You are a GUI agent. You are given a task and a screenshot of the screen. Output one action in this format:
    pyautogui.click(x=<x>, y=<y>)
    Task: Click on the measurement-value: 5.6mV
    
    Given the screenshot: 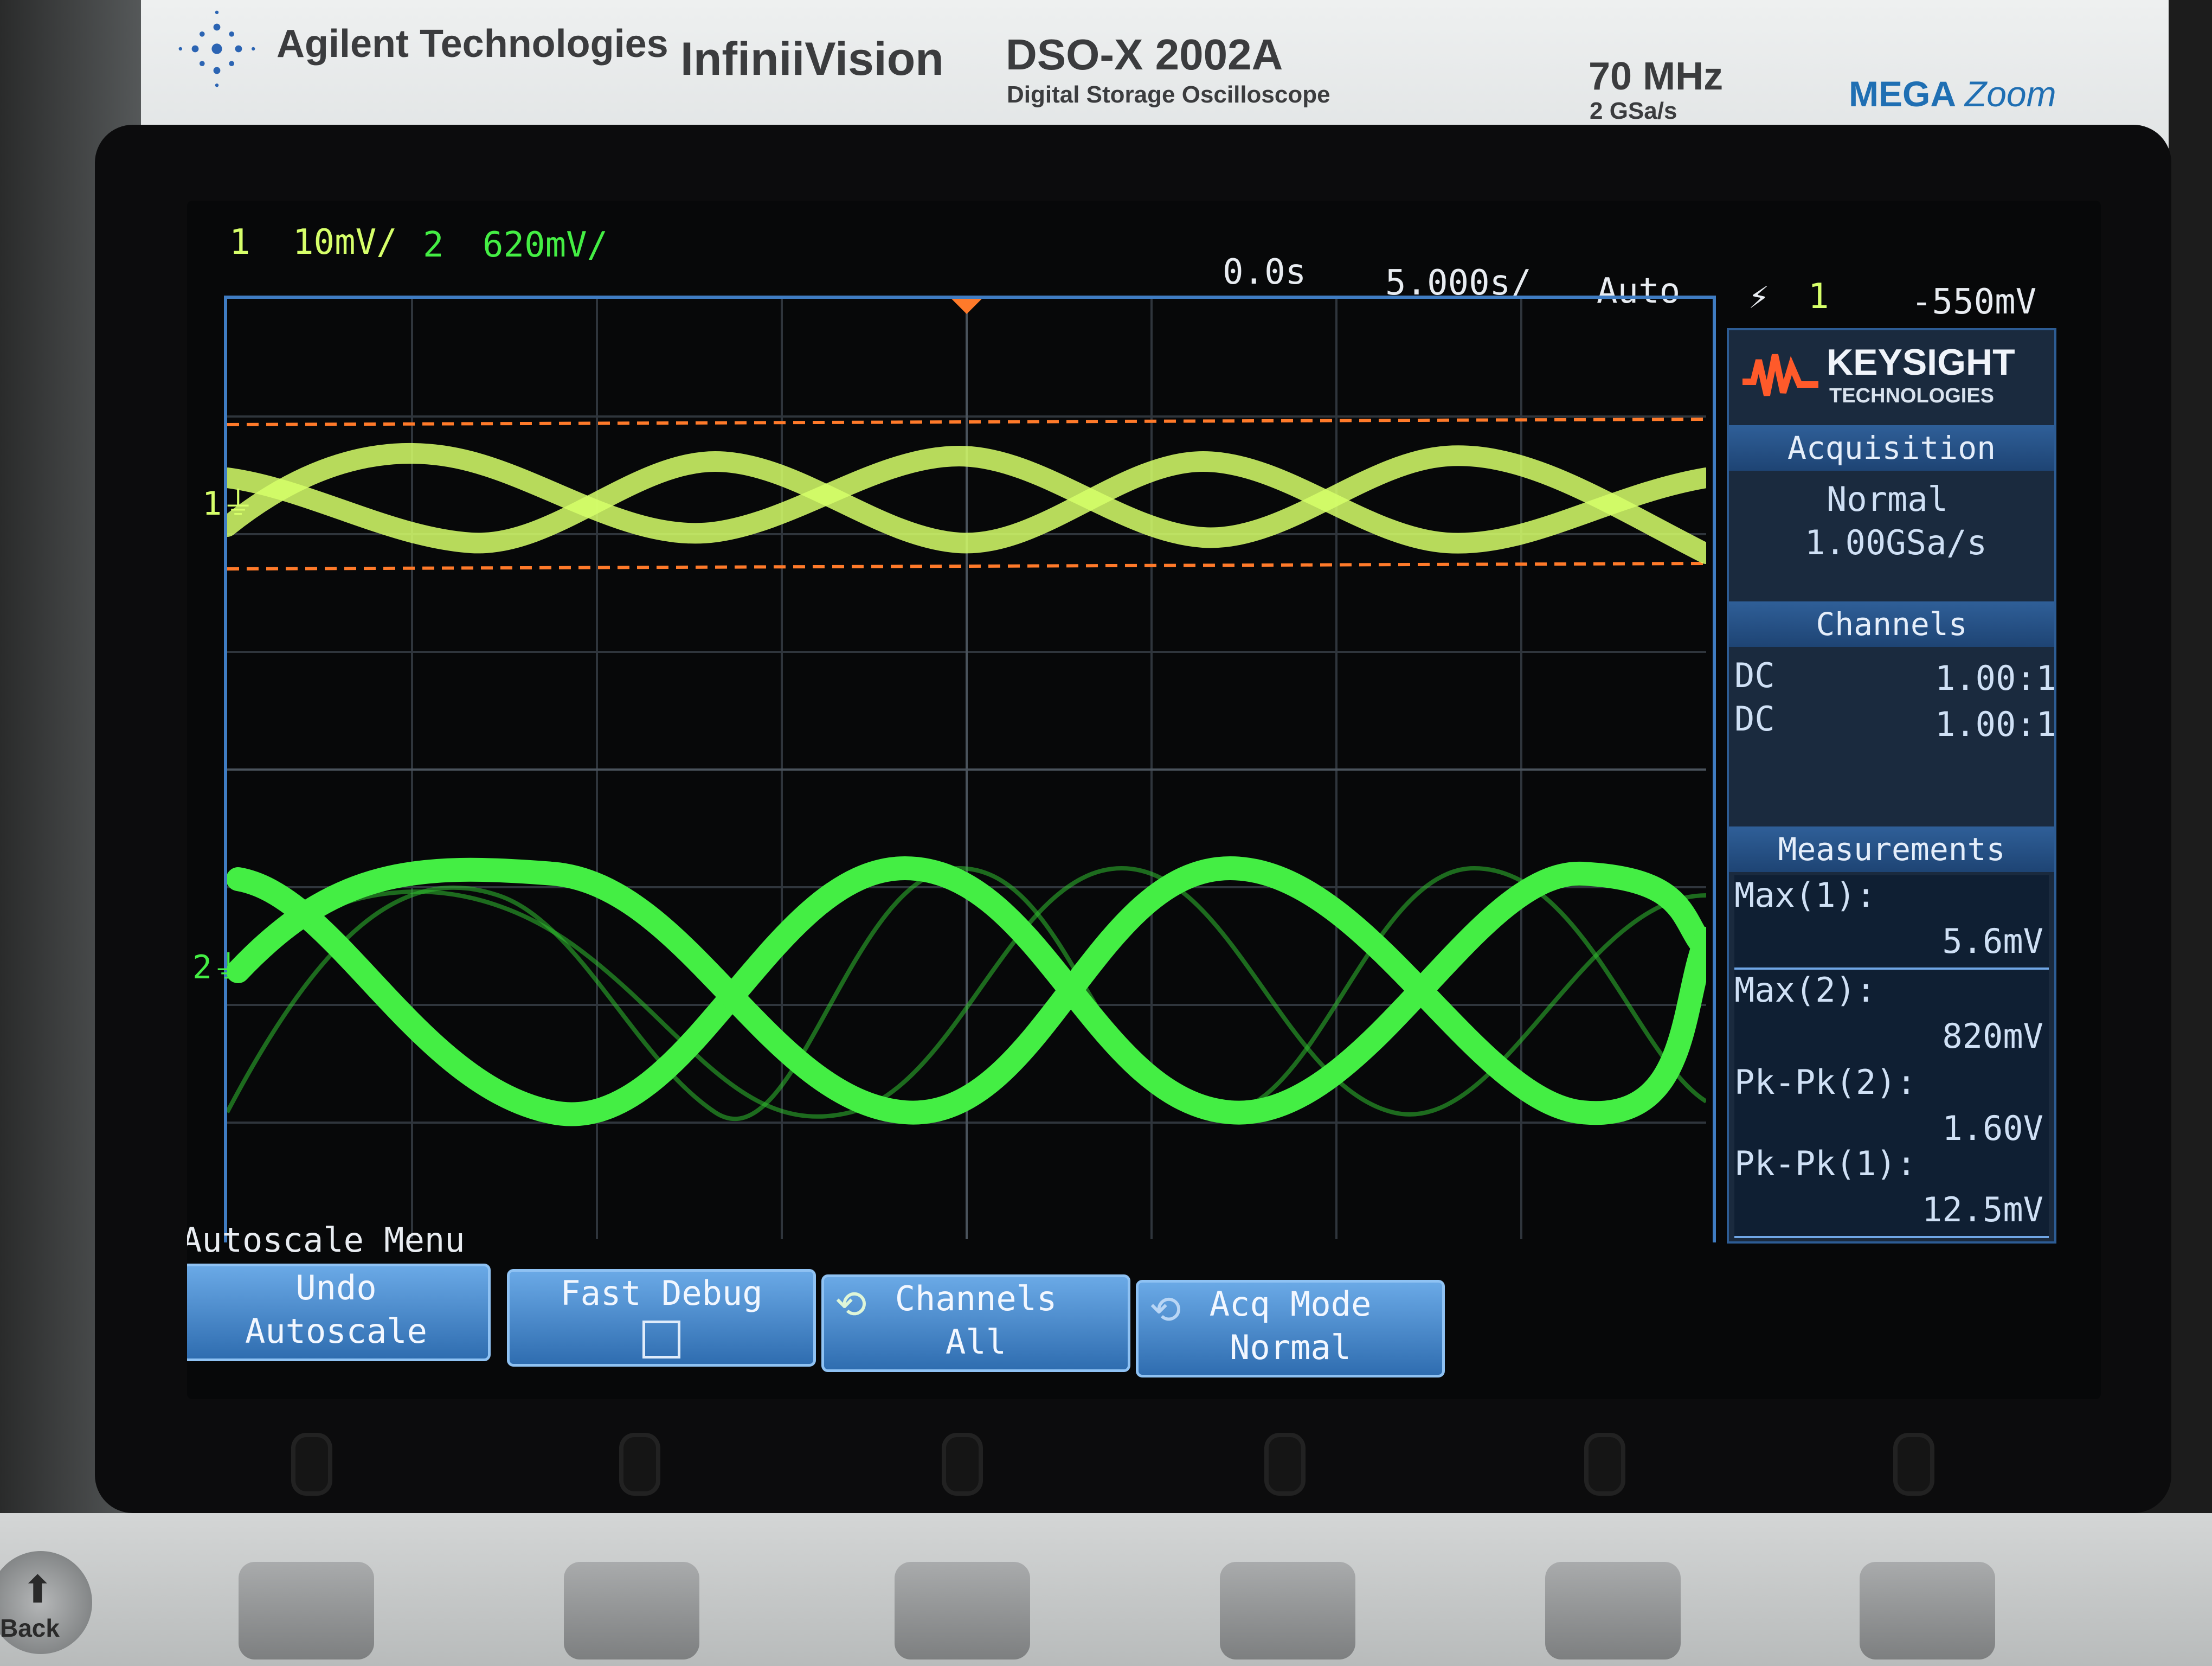 What is the action you would take?
    pyautogui.click(x=1992, y=941)
    